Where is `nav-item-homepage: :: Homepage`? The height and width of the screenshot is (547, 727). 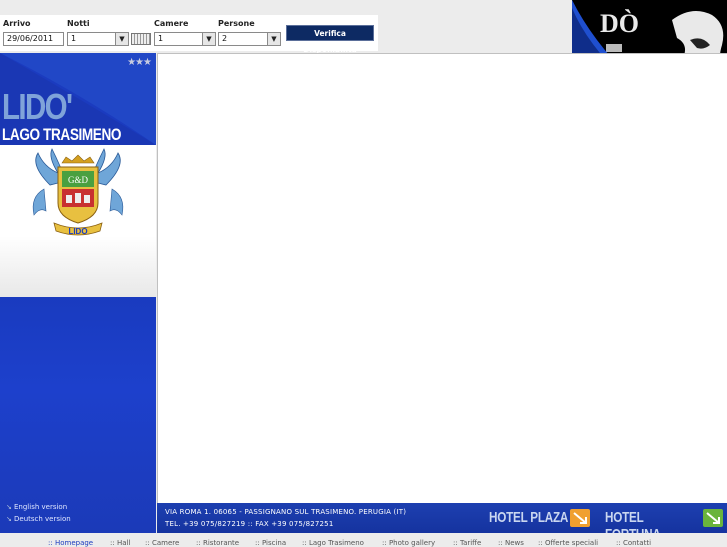 nav-item-homepage: :: Homepage is located at coordinates (70, 543).